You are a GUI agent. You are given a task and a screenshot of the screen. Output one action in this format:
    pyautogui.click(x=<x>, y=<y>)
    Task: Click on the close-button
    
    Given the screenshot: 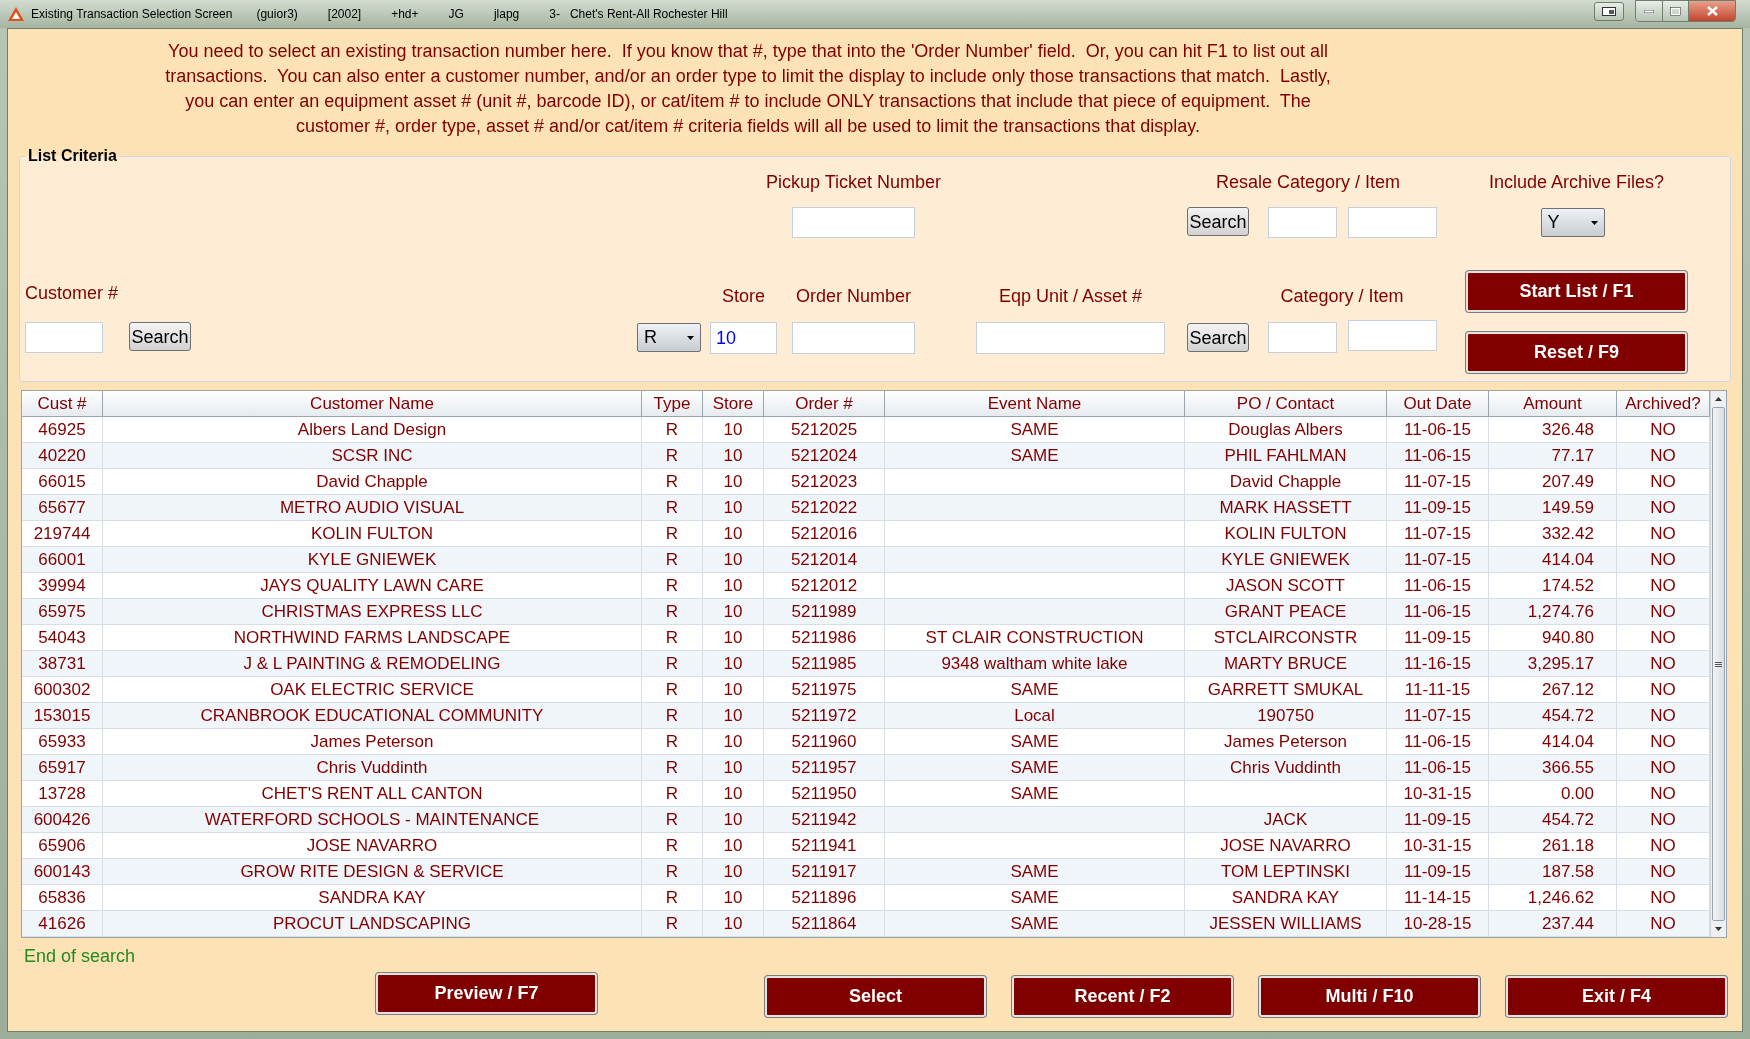 What is the action you would take?
    pyautogui.click(x=1712, y=11)
    